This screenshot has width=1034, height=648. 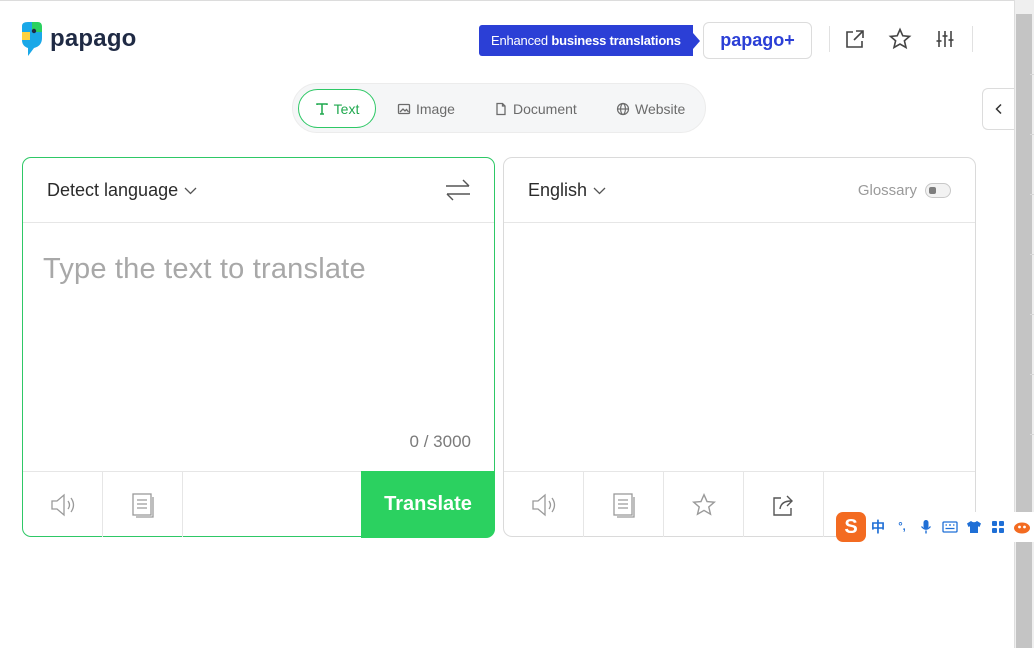 I want to click on microphone-icon, so click(x=926, y=527).